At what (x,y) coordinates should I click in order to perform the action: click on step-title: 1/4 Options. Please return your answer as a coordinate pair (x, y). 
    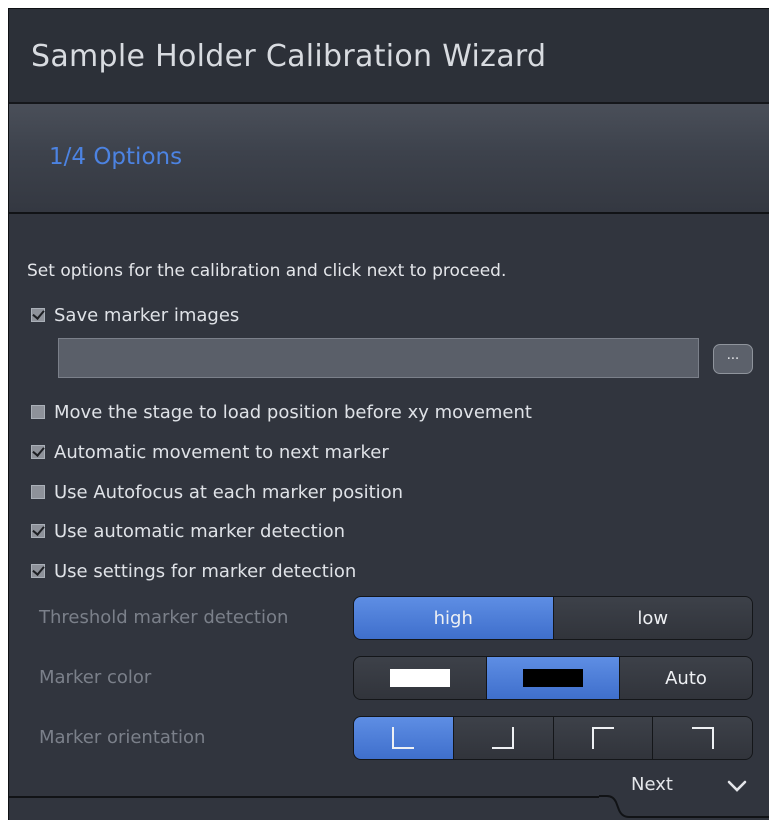
    Looking at the image, I should click on (116, 157).